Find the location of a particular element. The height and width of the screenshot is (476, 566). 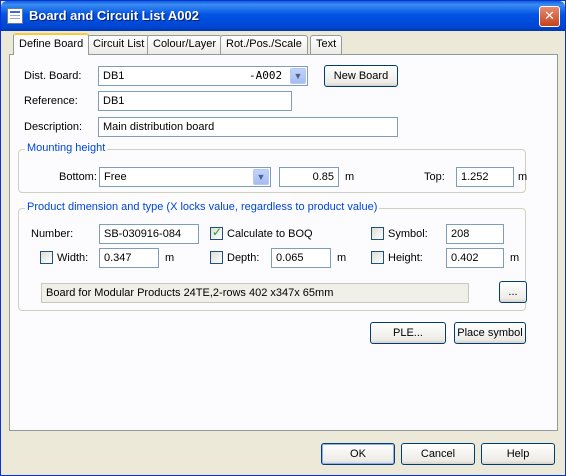

depth-field: 0.065 is located at coordinates (301, 258).